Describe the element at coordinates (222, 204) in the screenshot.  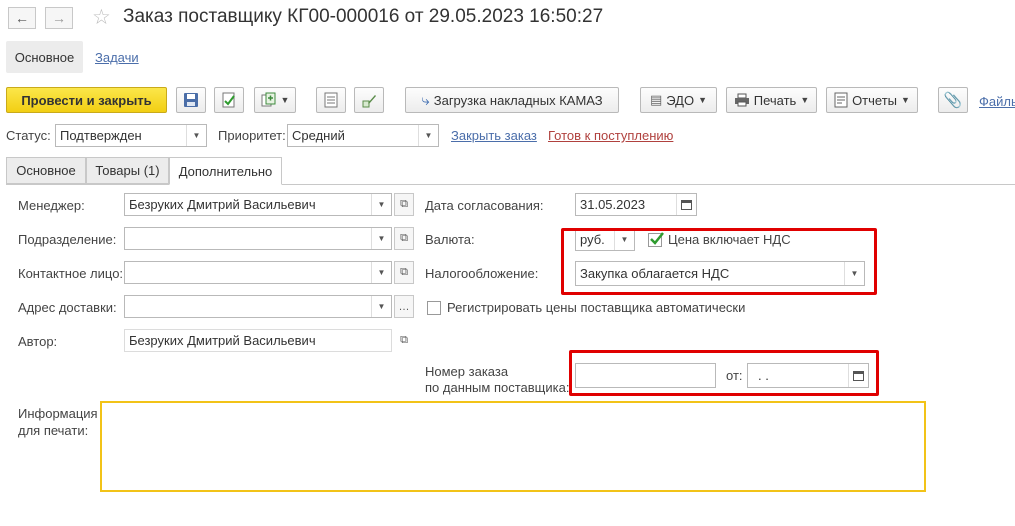
I see `manager-value: Безруких Дмитрий Васильевич` at that location.